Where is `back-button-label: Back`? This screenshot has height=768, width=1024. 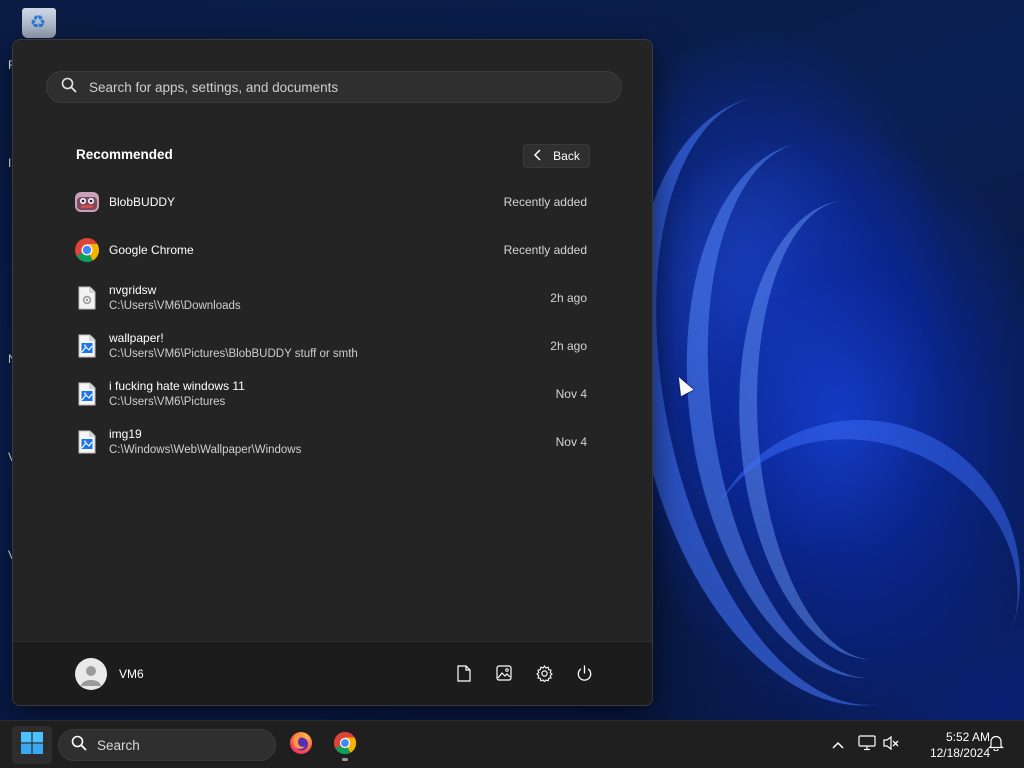
back-button-label: Back is located at coordinates (566, 156).